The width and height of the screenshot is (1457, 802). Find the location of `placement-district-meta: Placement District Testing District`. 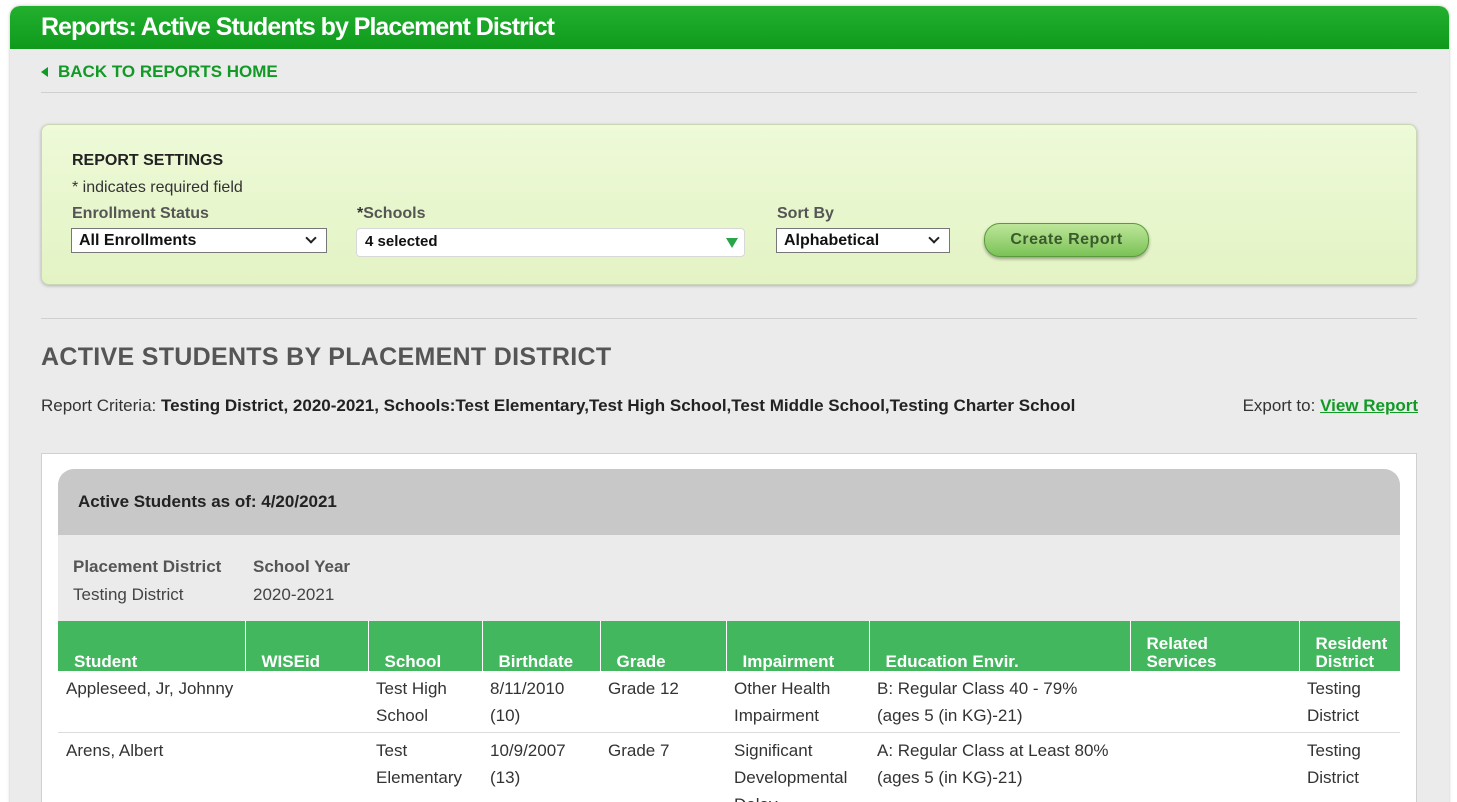

placement-district-meta: Placement District Testing District is located at coordinates (147, 581).